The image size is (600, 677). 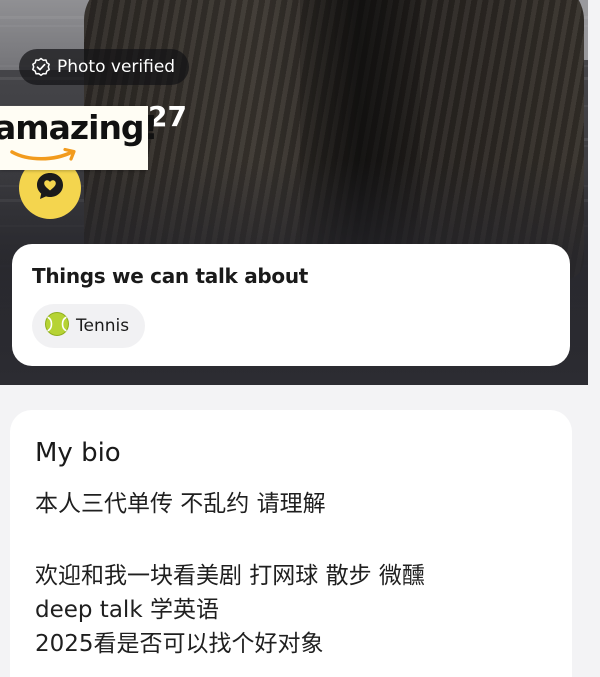 I want to click on sticker-text: amazing!, so click(x=79, y=127).